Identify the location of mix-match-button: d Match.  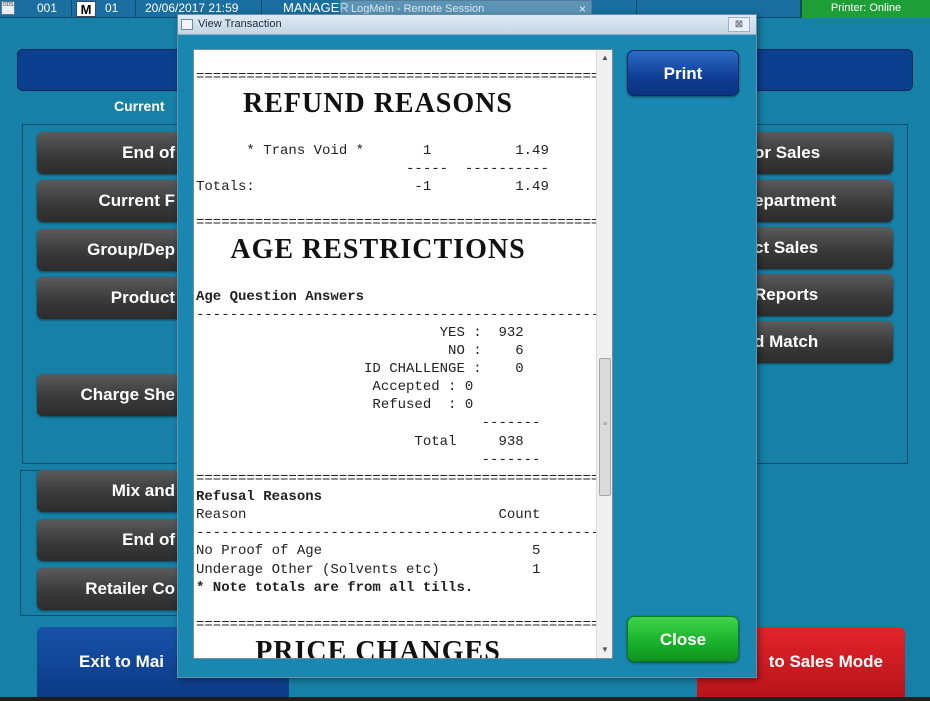
(816, 342).